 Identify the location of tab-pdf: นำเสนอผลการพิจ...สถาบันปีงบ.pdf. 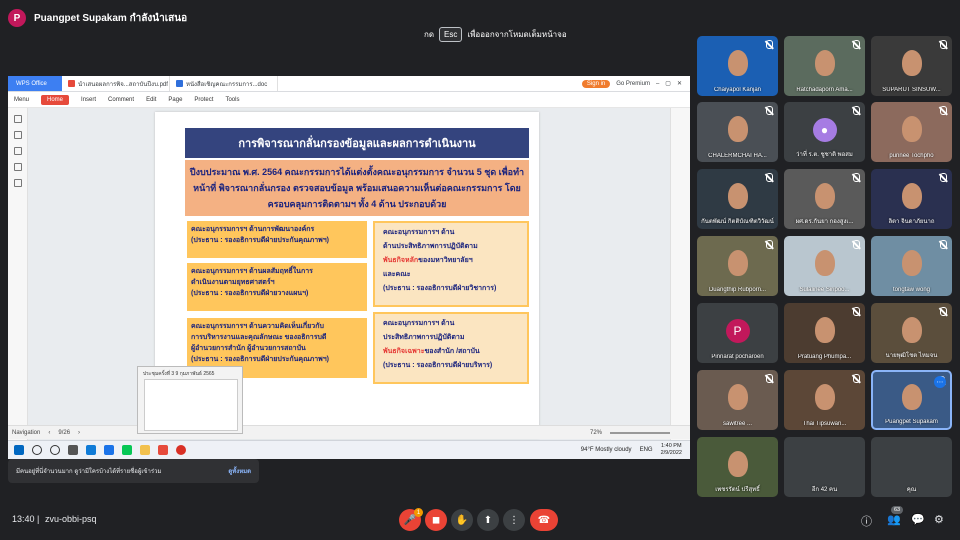
(116, 83).